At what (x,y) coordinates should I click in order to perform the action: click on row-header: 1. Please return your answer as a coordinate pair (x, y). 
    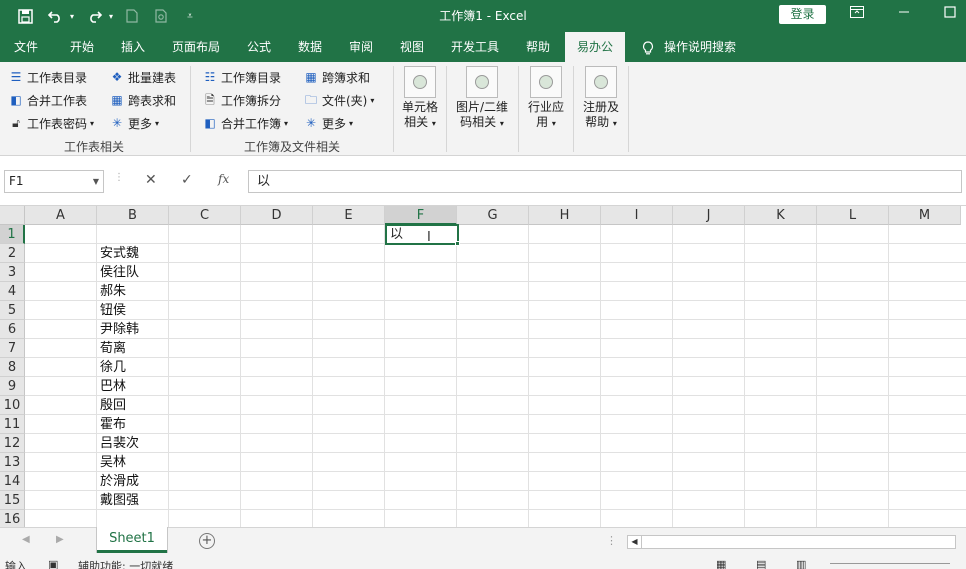
    Looking at the image, I should click on (12, 234).